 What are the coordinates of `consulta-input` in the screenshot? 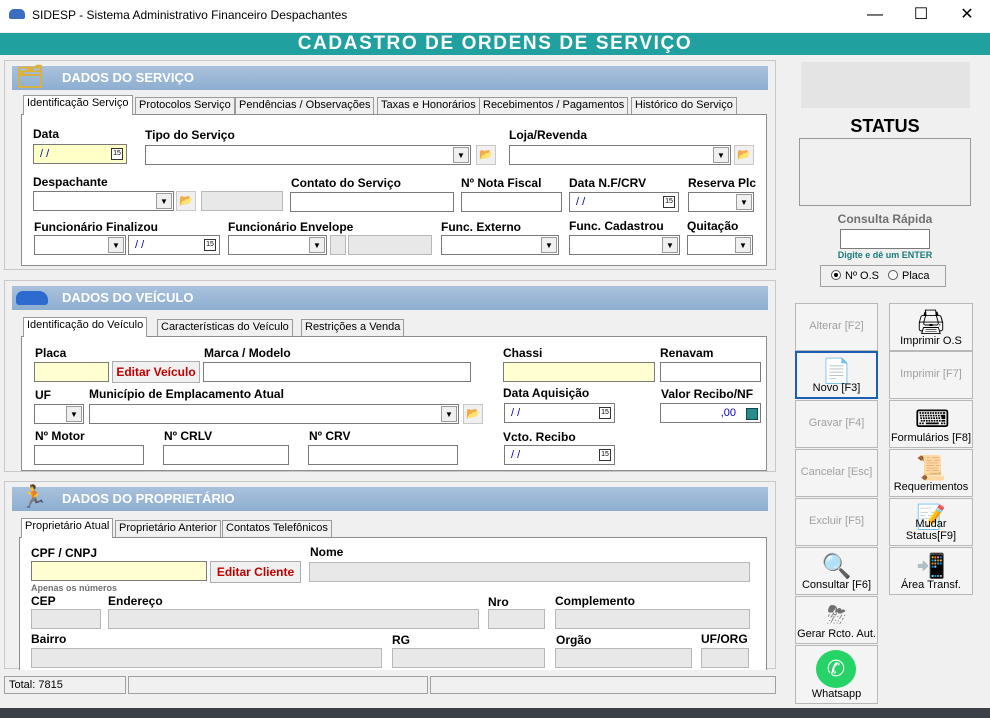 It's located at (885, 239).